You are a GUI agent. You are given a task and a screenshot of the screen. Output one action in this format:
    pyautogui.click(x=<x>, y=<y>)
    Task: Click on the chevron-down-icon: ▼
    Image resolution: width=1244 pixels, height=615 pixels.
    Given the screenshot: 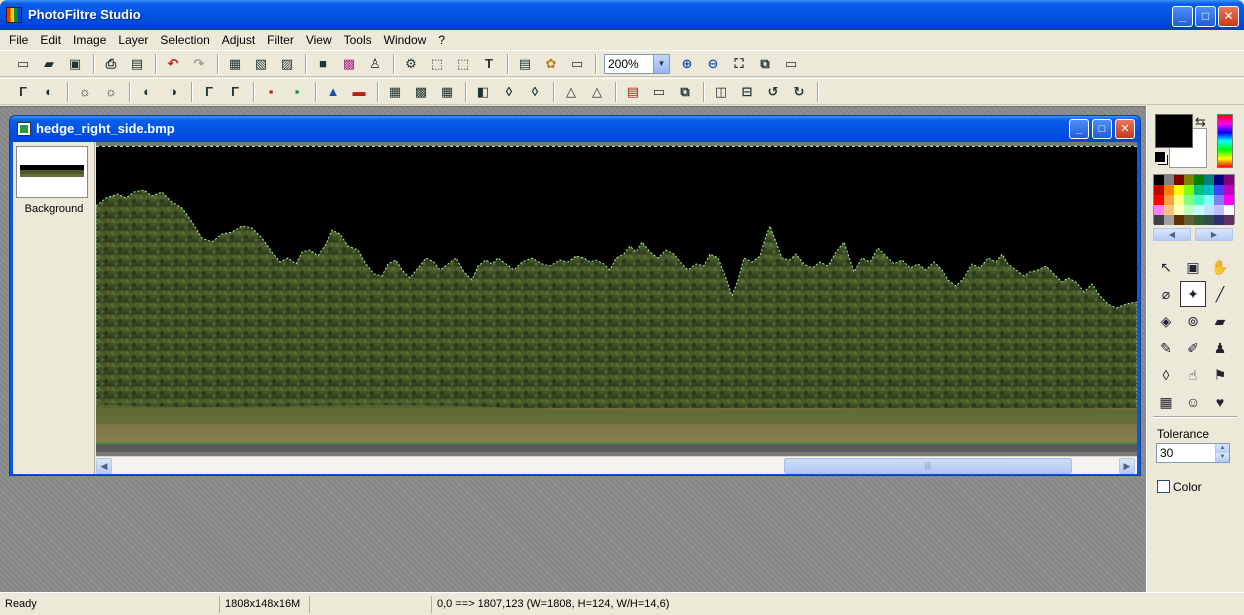 What is the action you would take?
    pyautogui.click(x=661, y=63)
    